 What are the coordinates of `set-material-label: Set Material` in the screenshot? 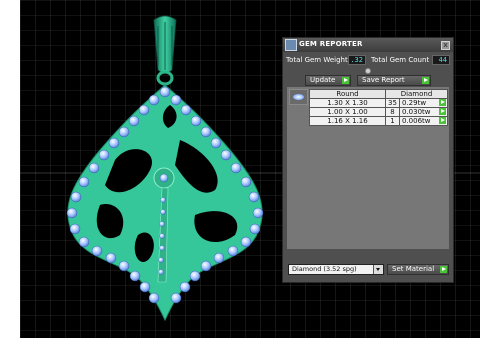 It's located at (413, 269).